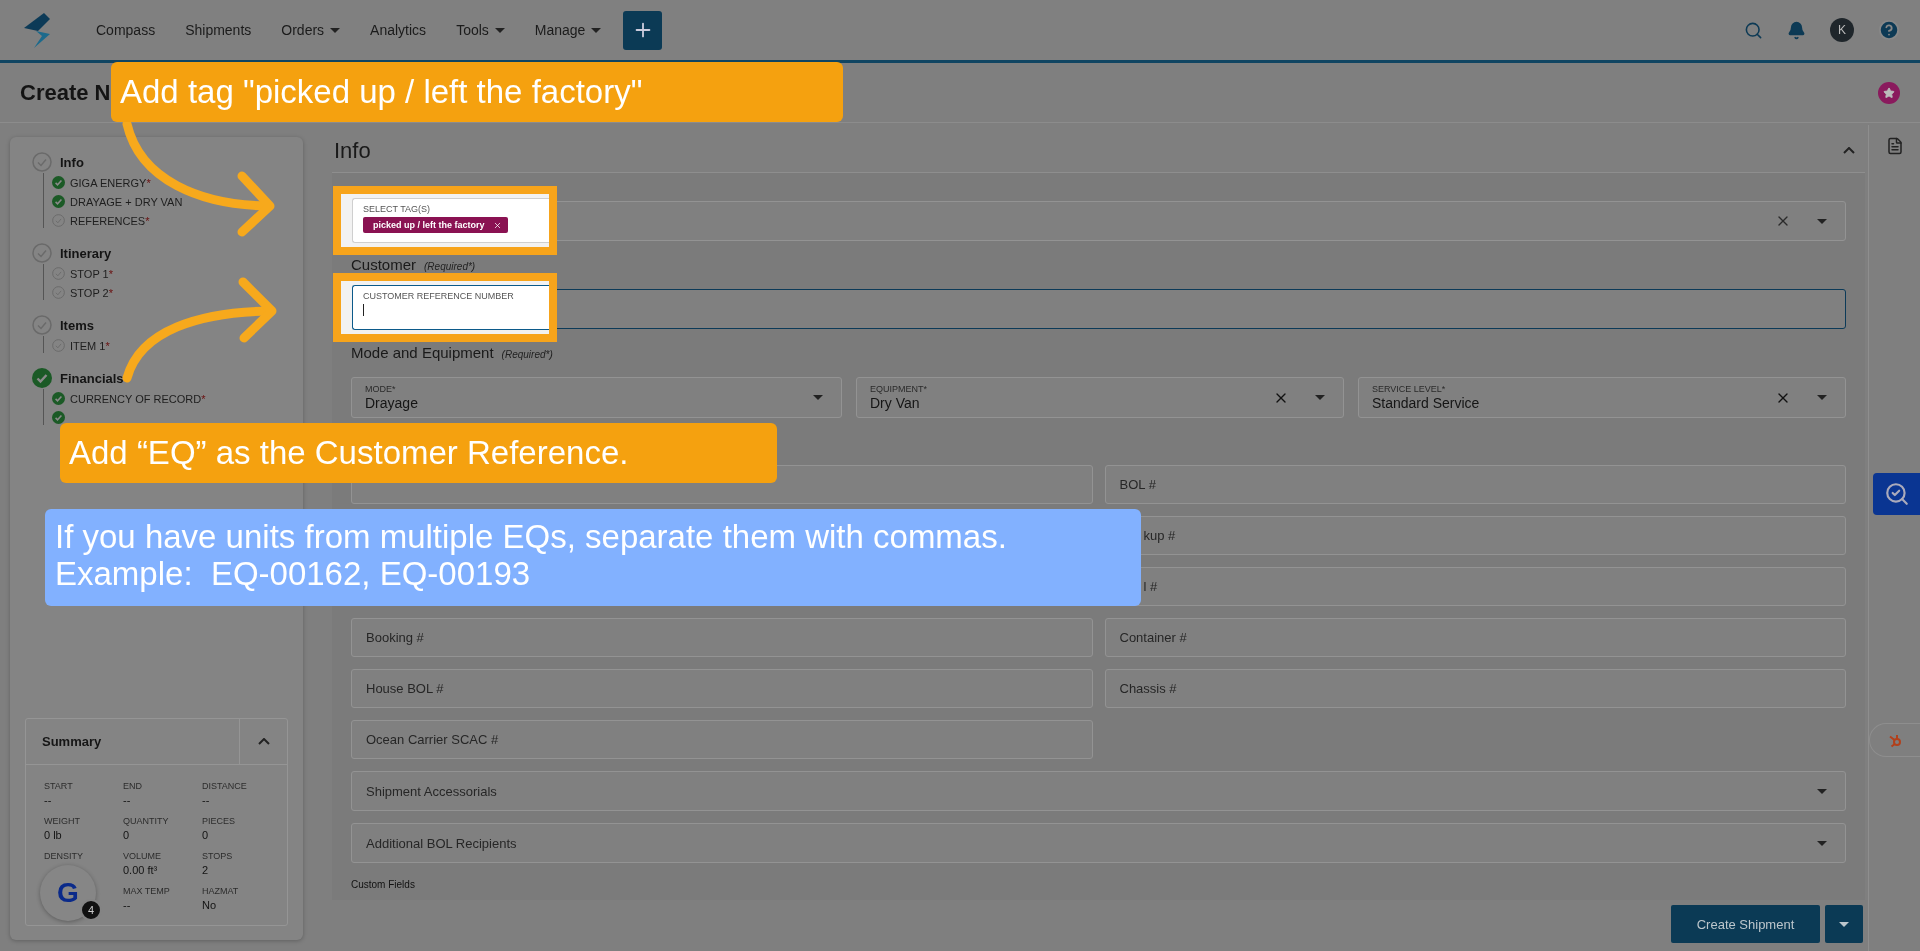  Describe the element at coordinates (62, 821) in the screenshot. I see `summary-label: WEIGHT` at that location.